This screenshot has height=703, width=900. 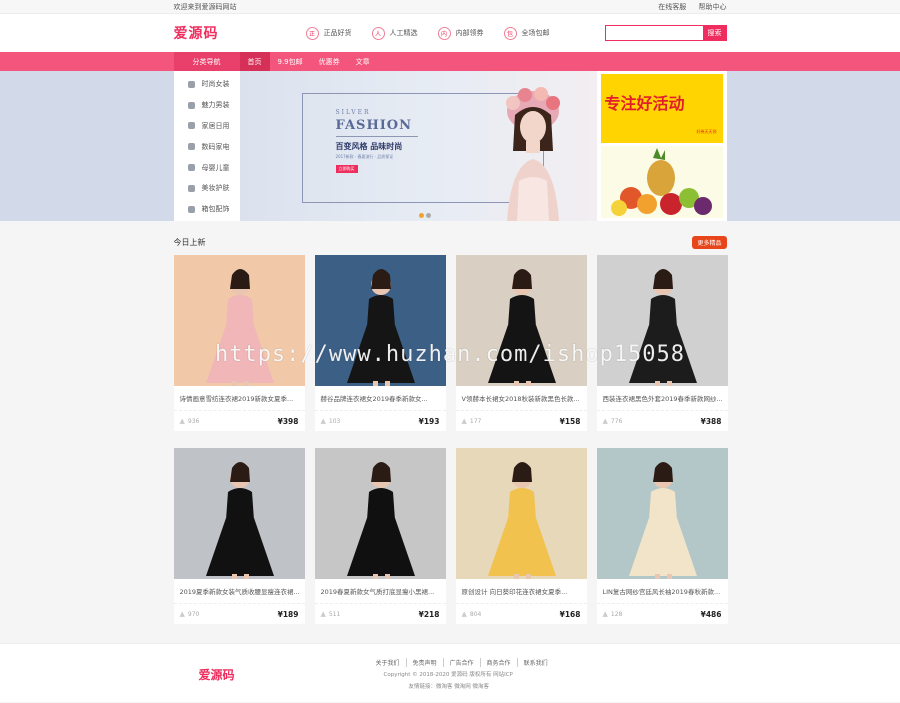 What do you see at coordinates (364, 156) in the screenshot?
I see `hero-sub: 2017新款 · 春夏流行 · 品质保证` at bounding box center [364, 156].